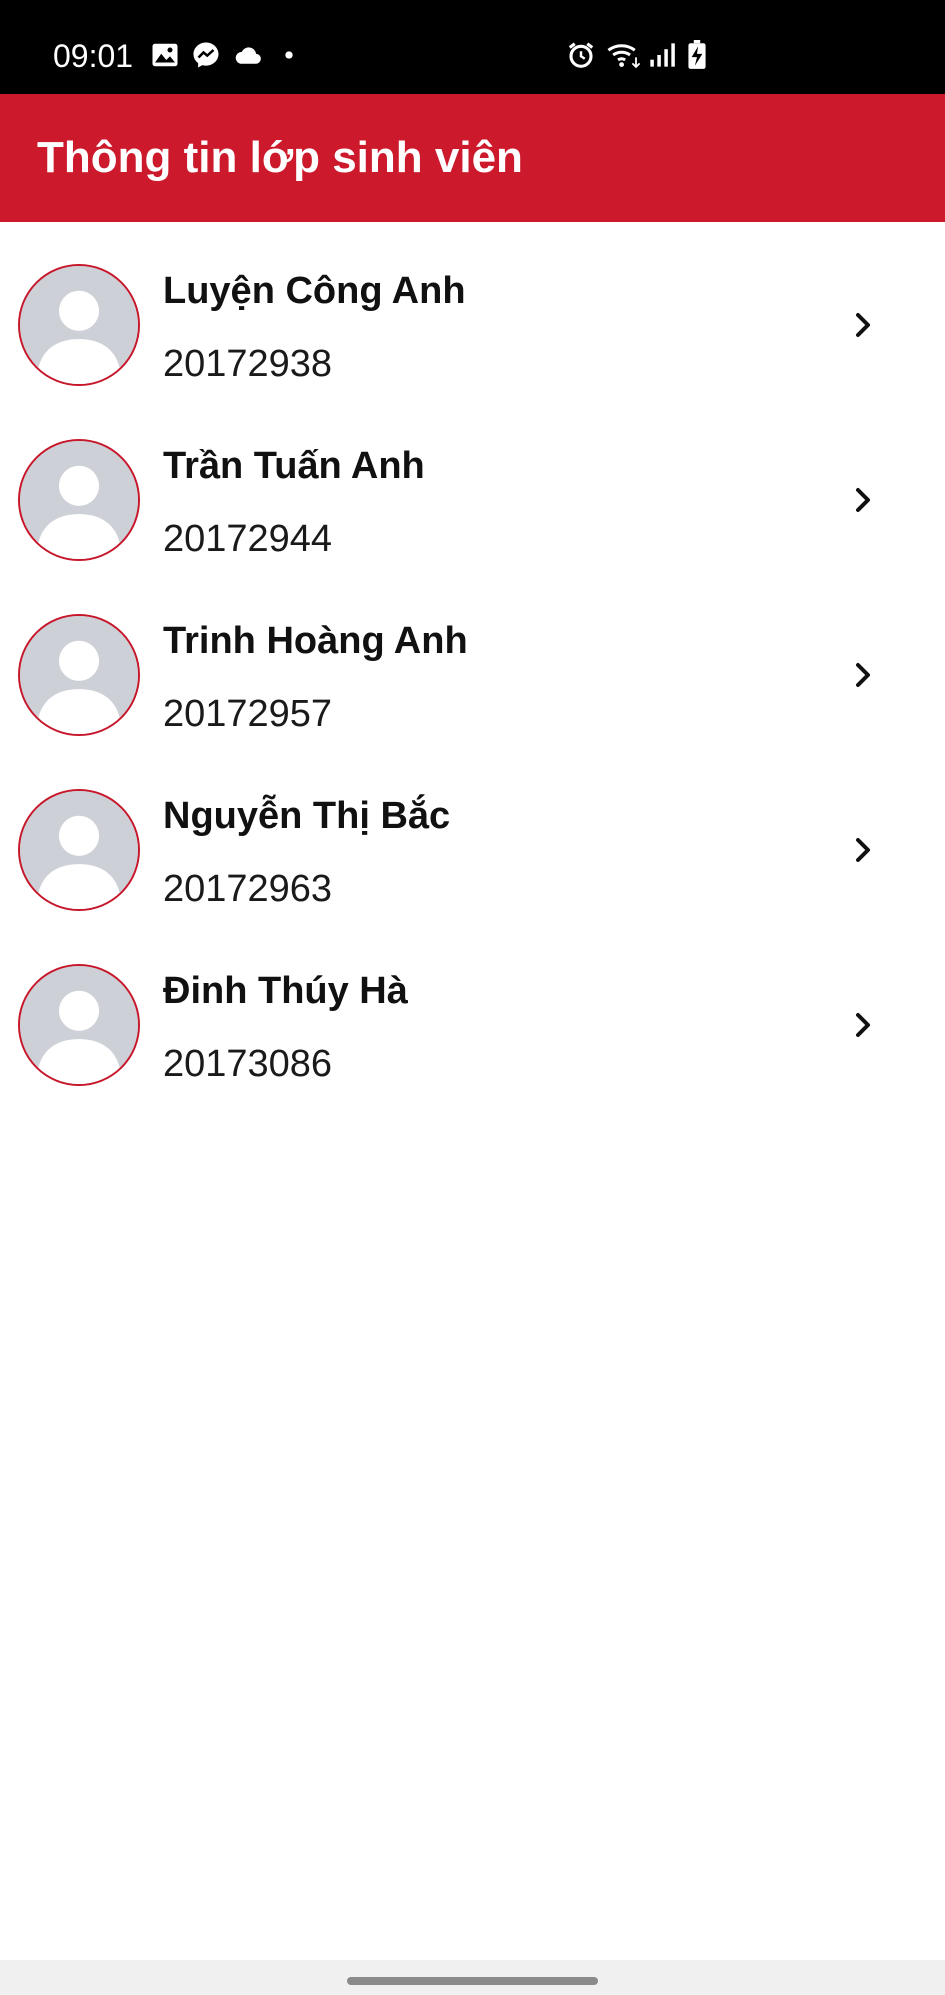 This screenshot has height=1995, width=945. Describe the element at coordinates (285, 991) in the screenshot. I see `student-name: Đinh Thúy Hà` at that location.